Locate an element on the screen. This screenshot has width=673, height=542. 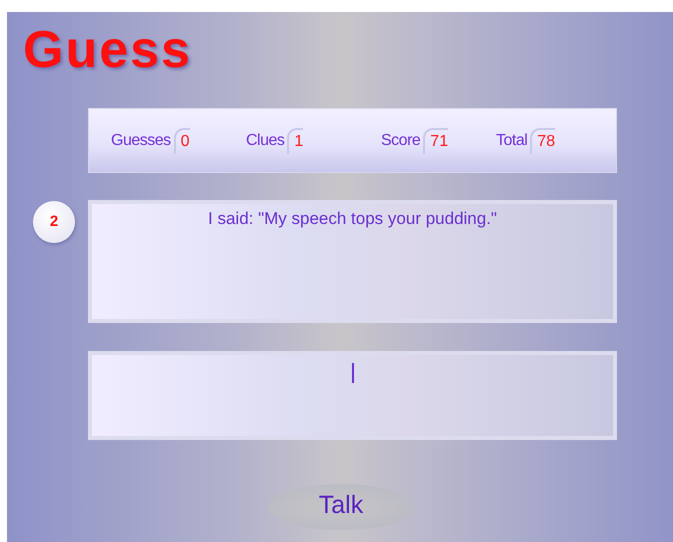
stat-value: 1 is located at coordinates (295, 141).